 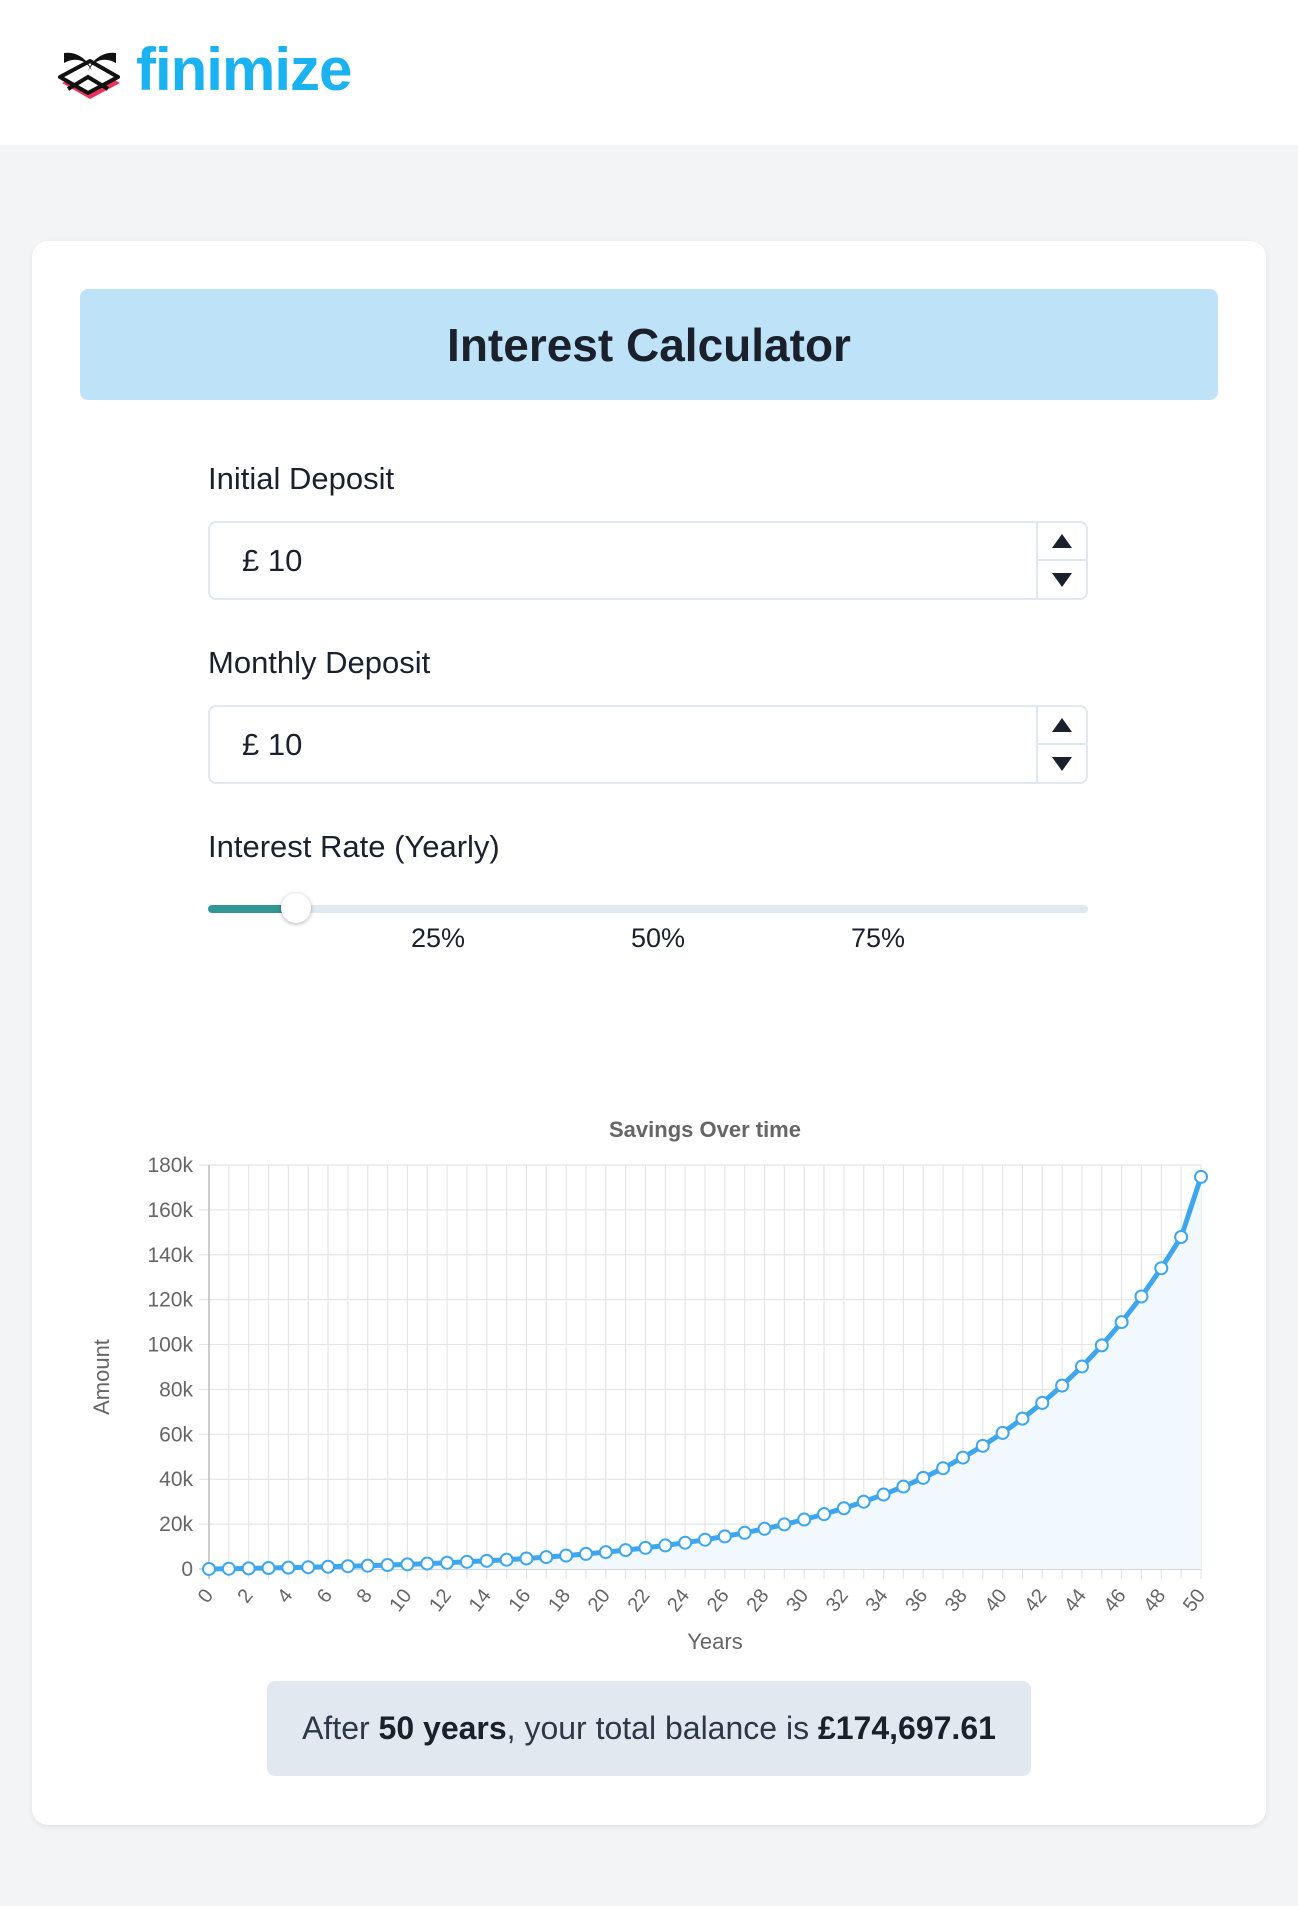 What do you see at coordinates (1115, 1600) in the screenshot?
I see `x-tick-label: 46` at bounding box center [1115, 1600].